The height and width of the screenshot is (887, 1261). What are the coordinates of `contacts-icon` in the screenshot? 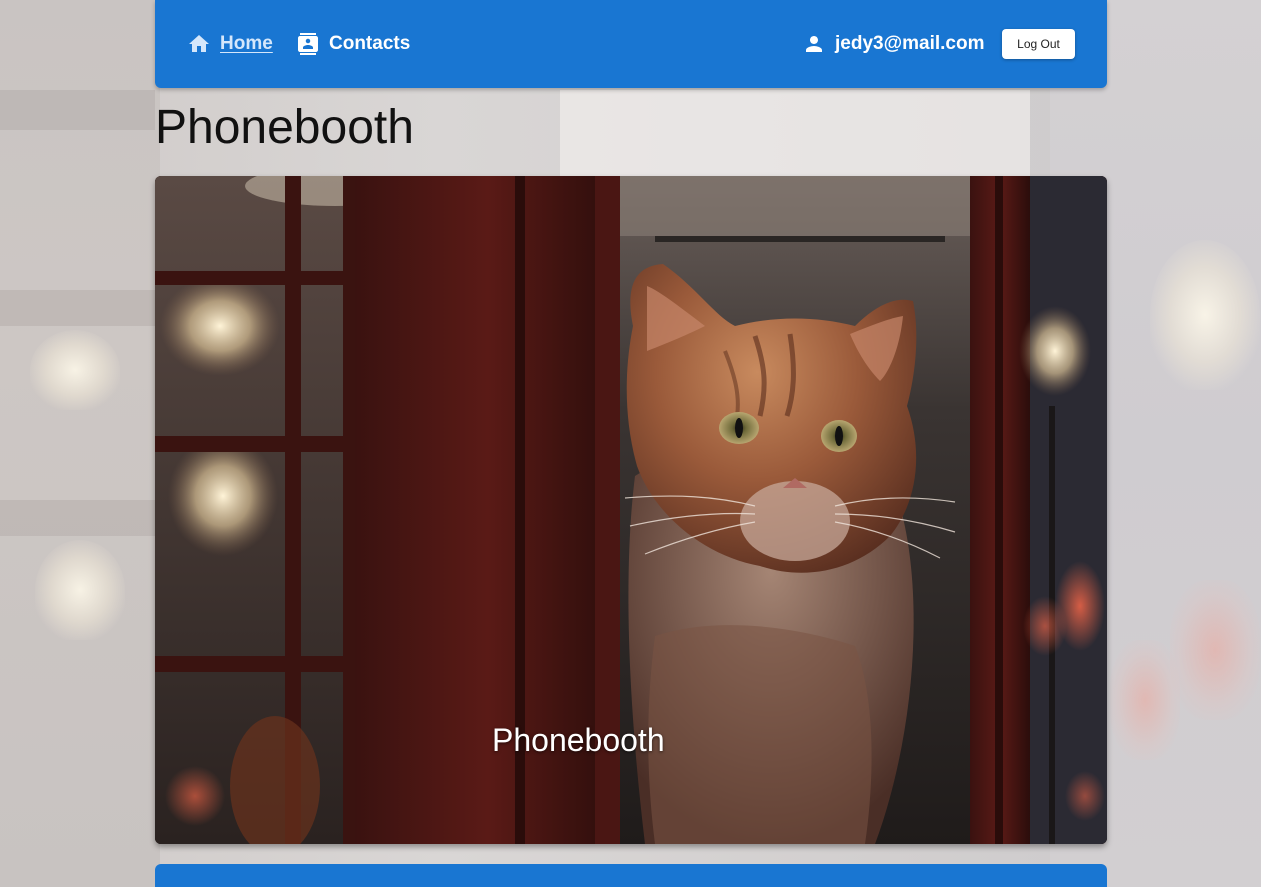 It's located at (308, 44).